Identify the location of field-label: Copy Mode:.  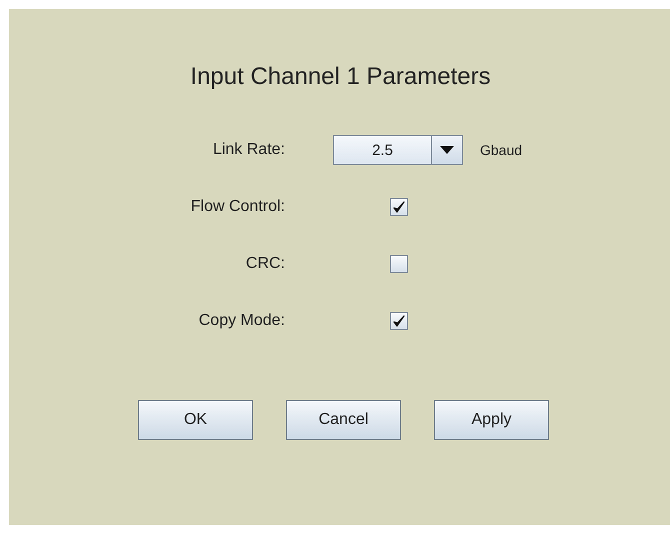
(241, 321).